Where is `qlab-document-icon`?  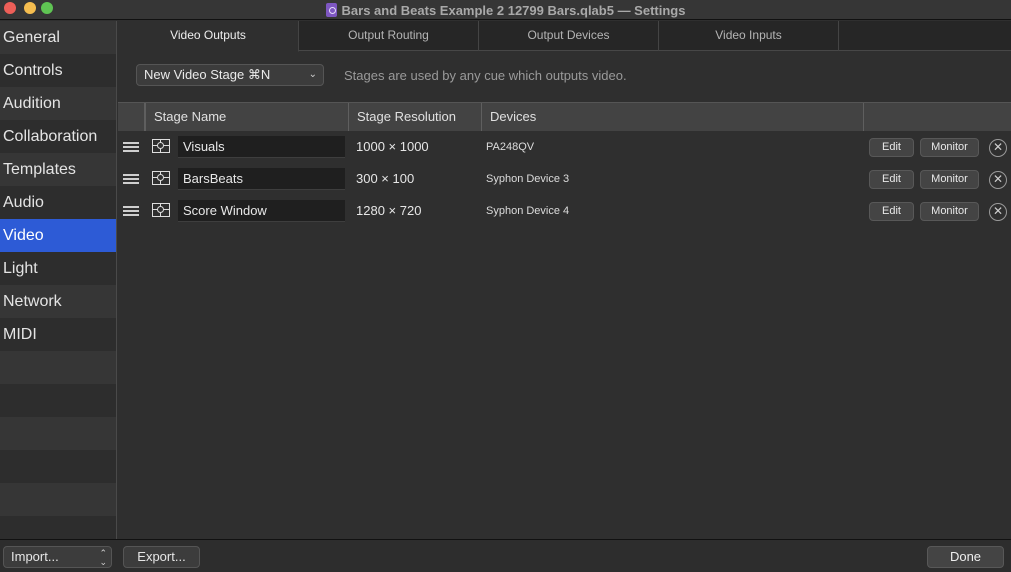 qlab-document-icon is located at coordinates (331, 10).